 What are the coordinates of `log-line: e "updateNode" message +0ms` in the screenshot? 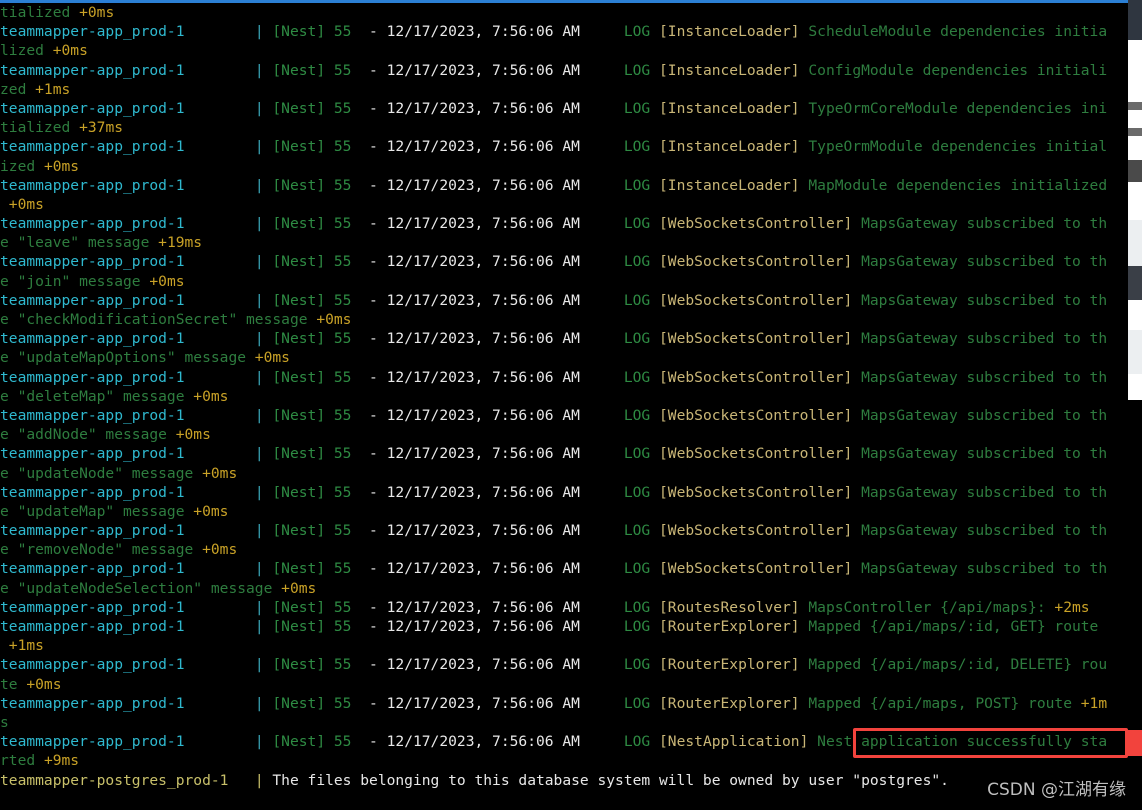 It's located at (564, 473).